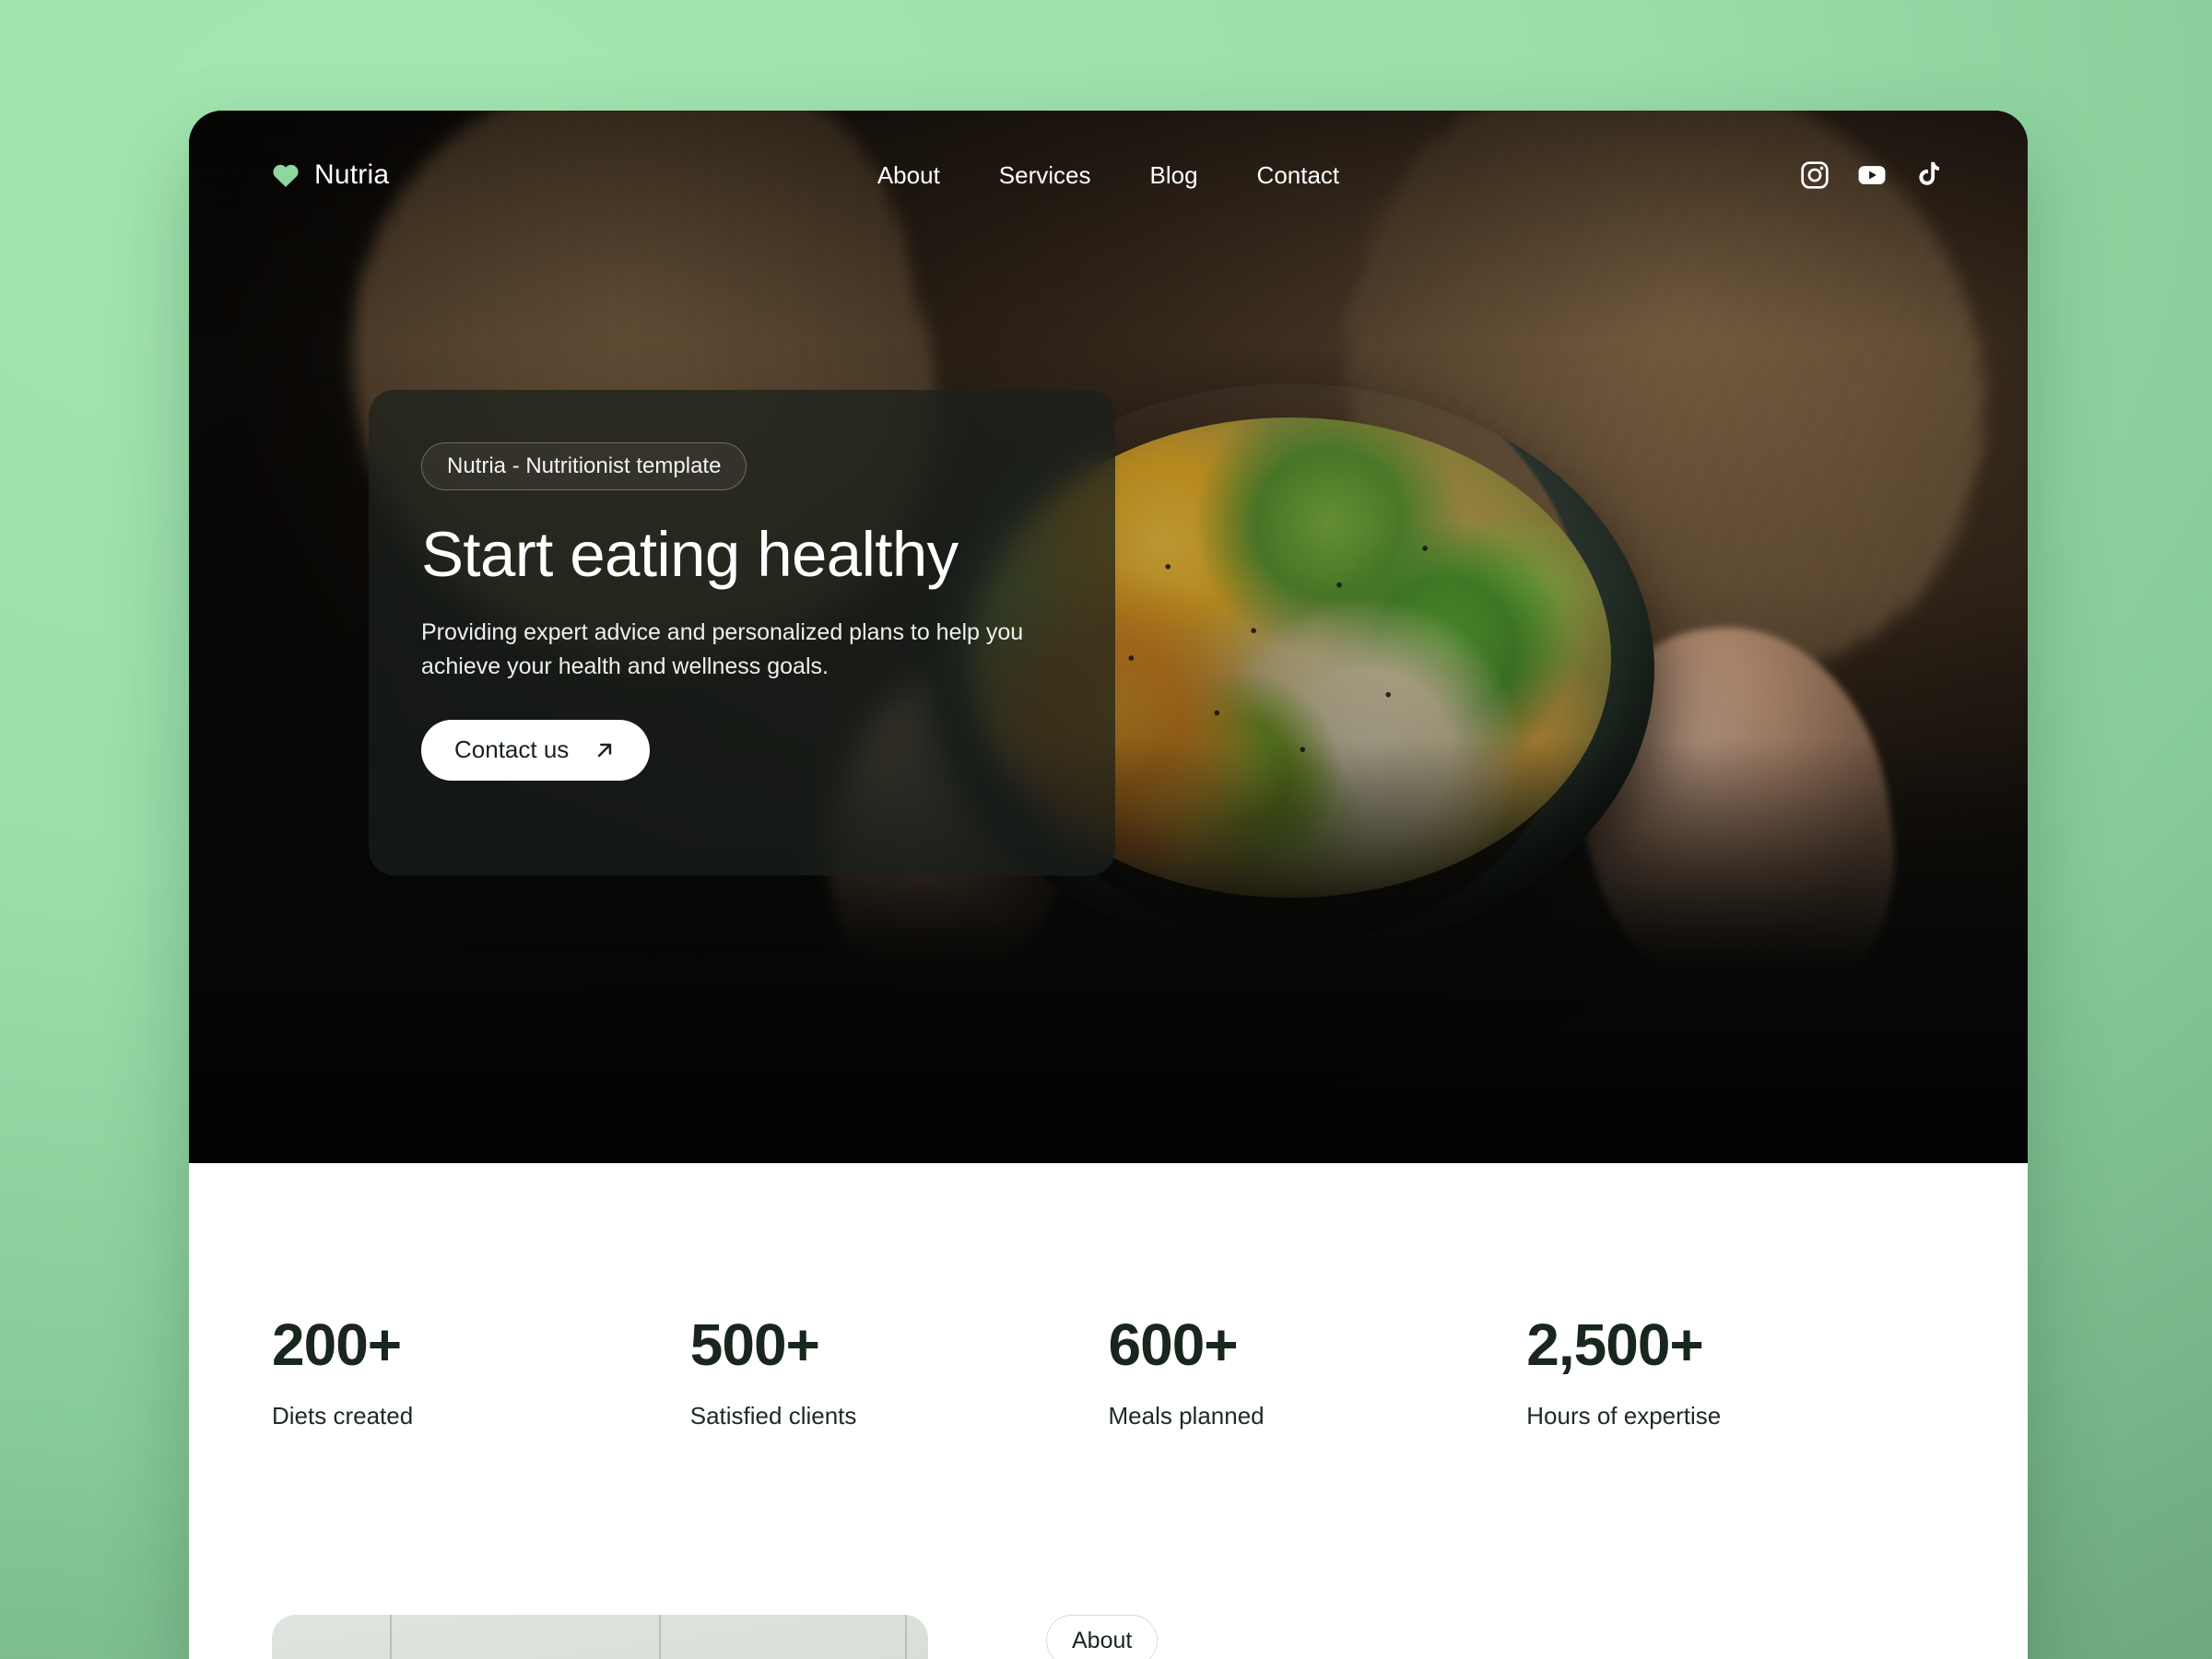 The width and height of the screenshot is (2212, 1659). Describe the element at coordinates (343, 1416) in the screenshot. I see `stat-label: Diets created` at that location.